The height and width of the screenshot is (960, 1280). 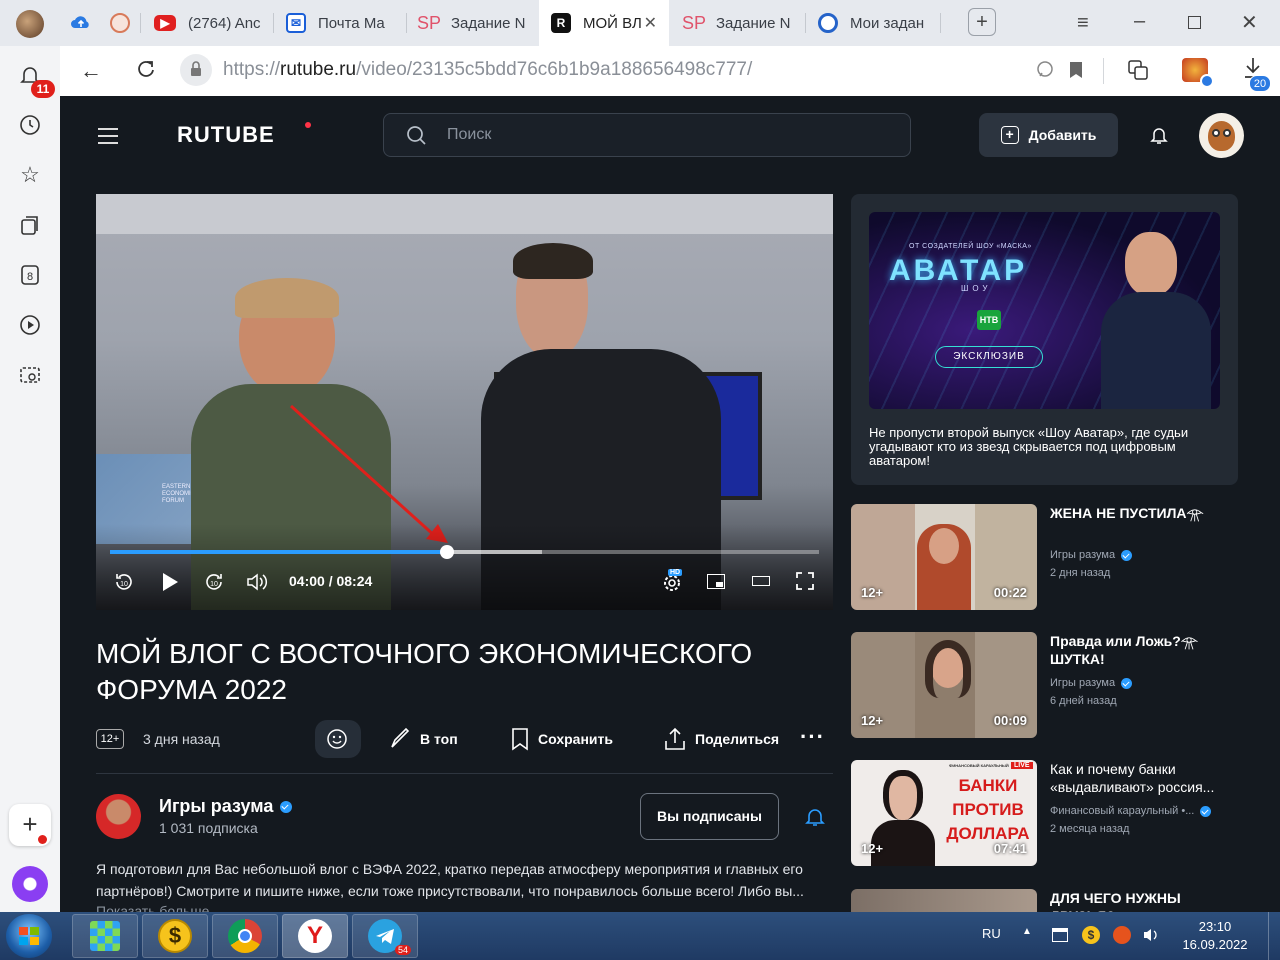 What do you see at coordinates (1076, 72) in the screenshot?
I see `bookmark-icon` at bounding box center [1076, 72].